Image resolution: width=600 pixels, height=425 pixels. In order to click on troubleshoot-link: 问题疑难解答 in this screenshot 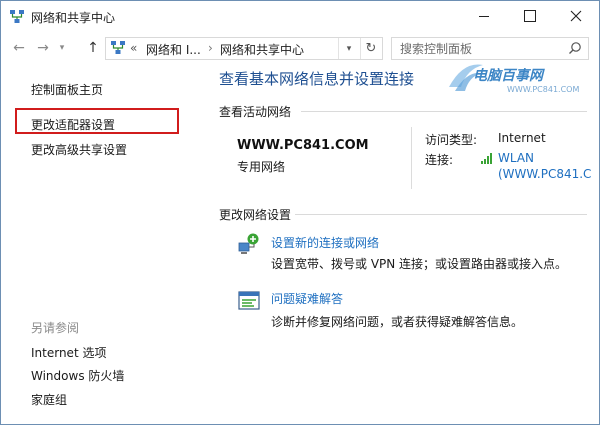, I will do `click(307, 298)`.